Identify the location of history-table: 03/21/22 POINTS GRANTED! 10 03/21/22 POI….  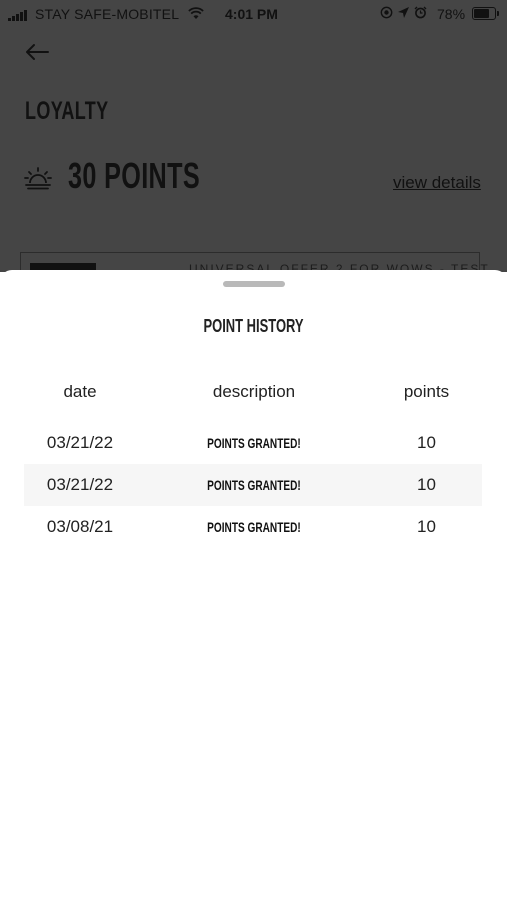
(253, 485).